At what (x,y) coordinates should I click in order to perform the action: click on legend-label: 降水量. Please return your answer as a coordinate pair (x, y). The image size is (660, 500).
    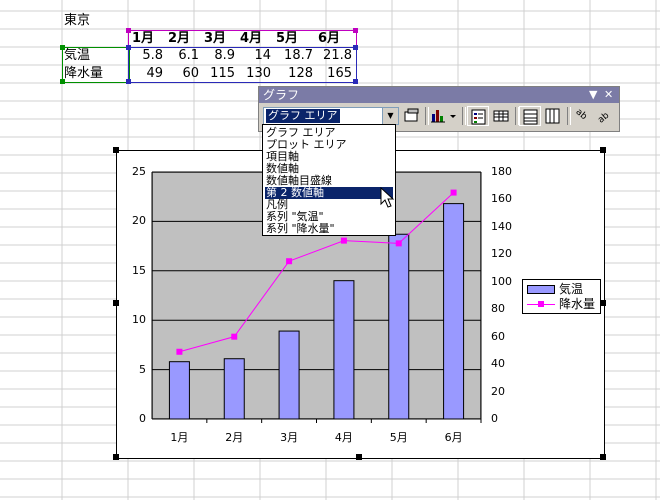
    Looking at the image, I should click on (577, 304).